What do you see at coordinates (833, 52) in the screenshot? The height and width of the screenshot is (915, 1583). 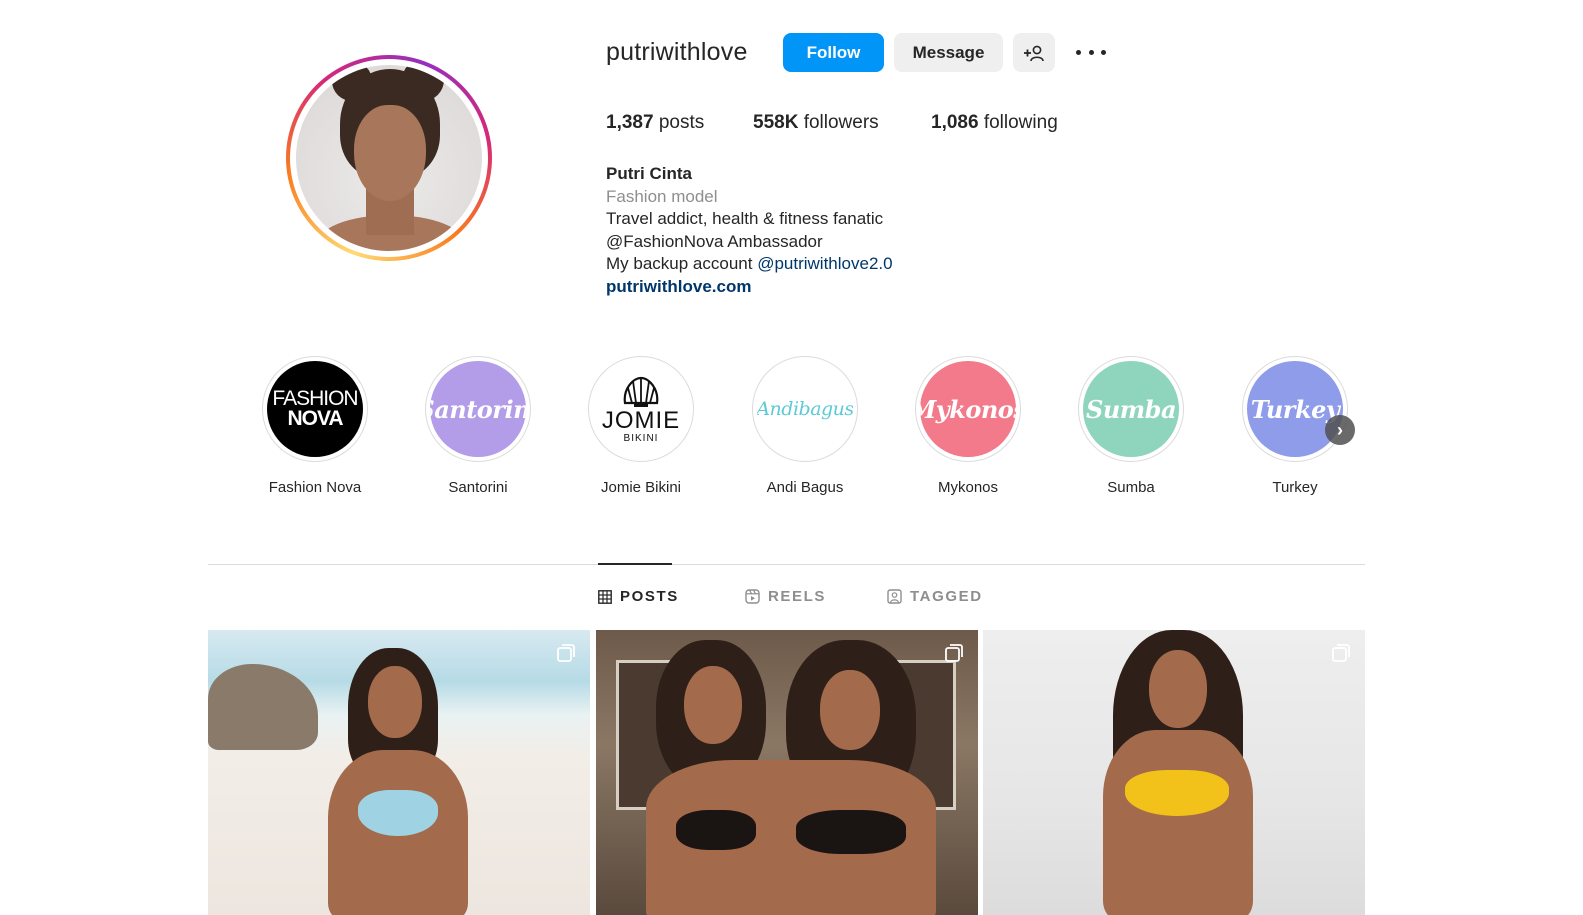 I see `follow-button: Follow` at bounding box center [833, 52].